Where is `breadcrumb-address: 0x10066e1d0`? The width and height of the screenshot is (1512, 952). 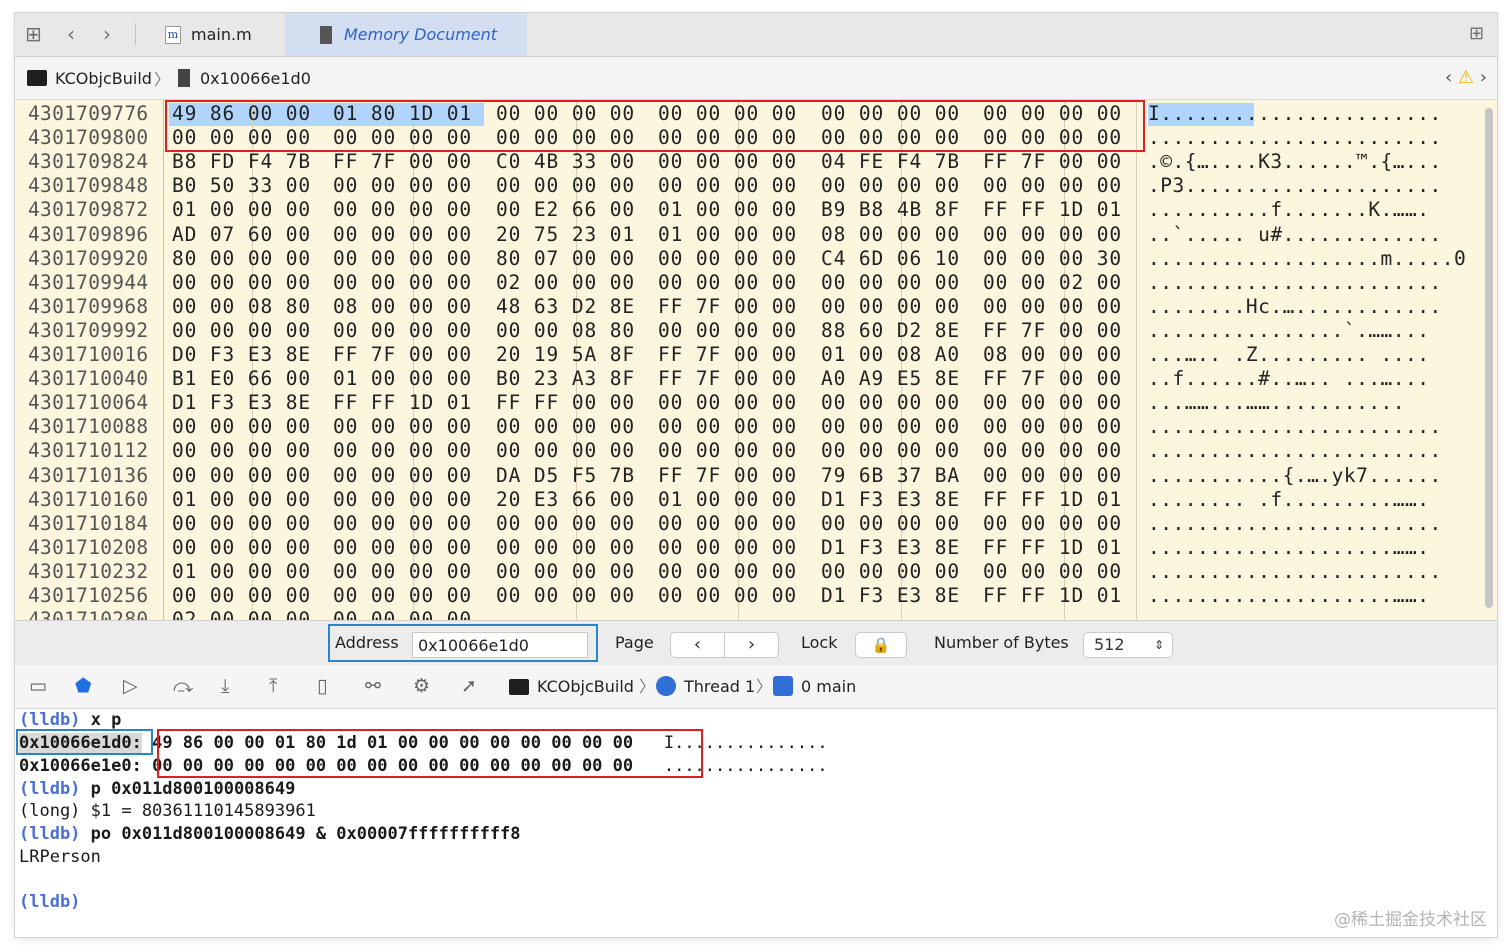 breadcrumb-address: 0x10066e1d0 is located at coordinates (255, 78).